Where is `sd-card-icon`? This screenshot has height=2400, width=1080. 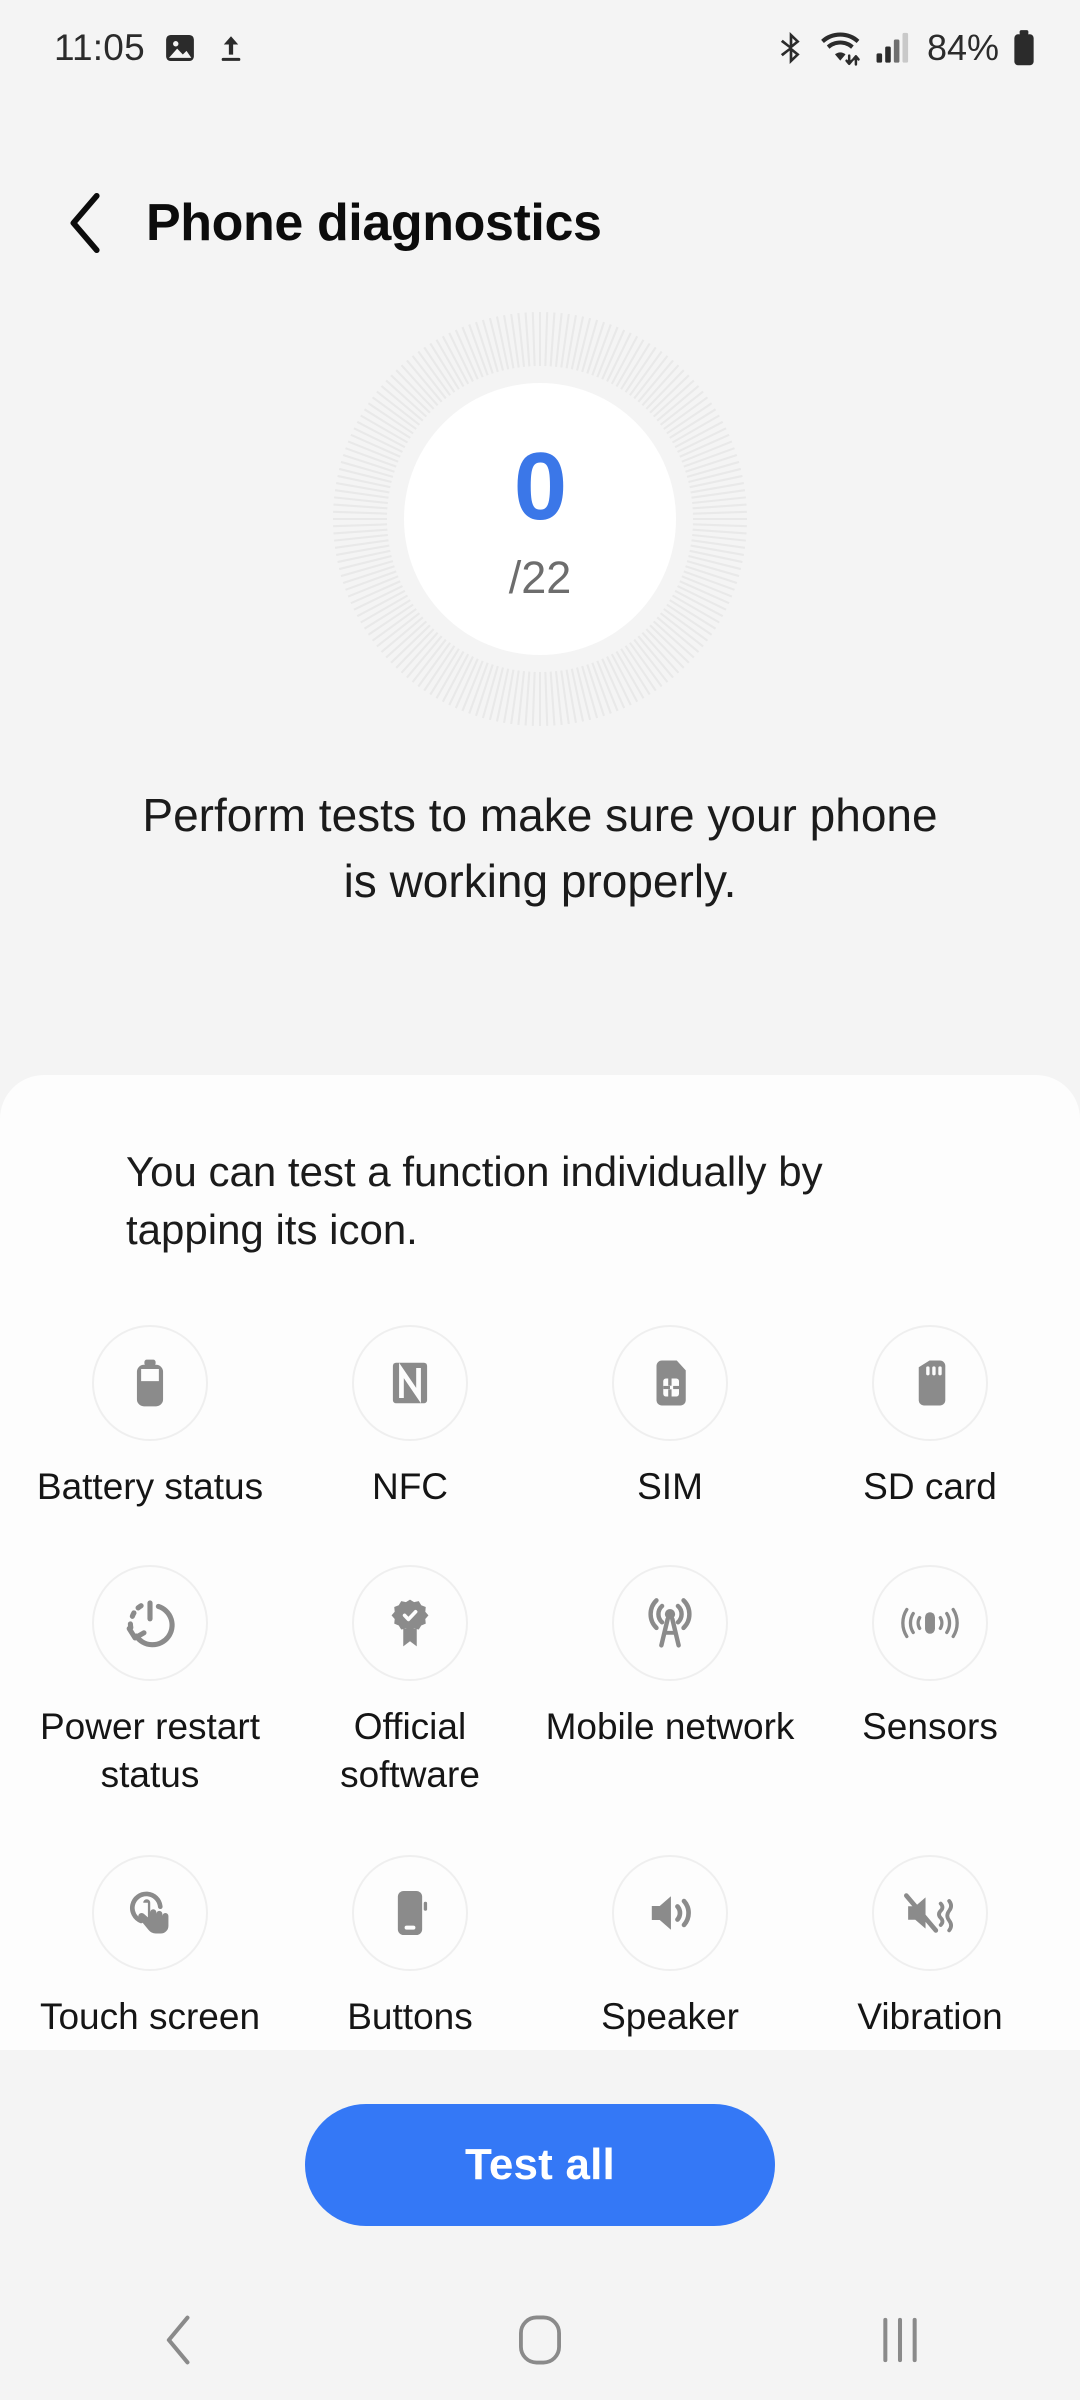 sd-card-icon is located at coordinates (930, 1383).